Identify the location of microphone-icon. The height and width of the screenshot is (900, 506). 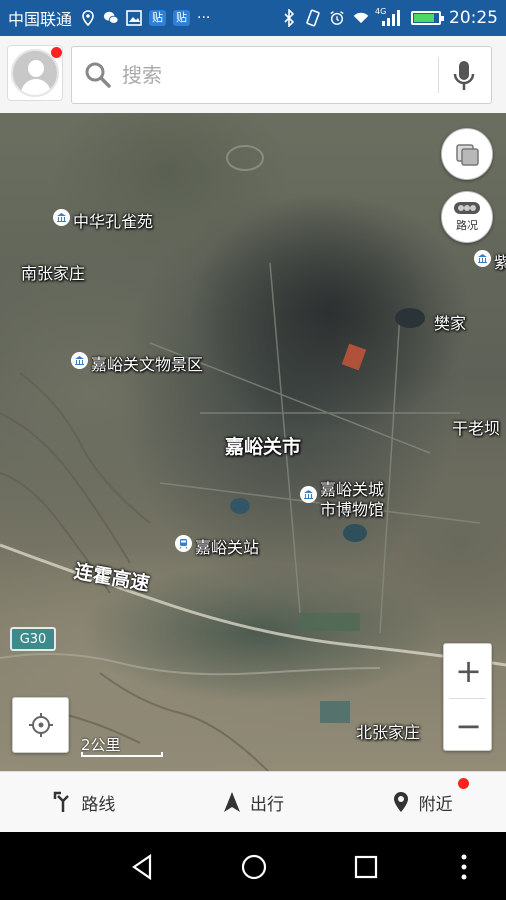
(464, 76).